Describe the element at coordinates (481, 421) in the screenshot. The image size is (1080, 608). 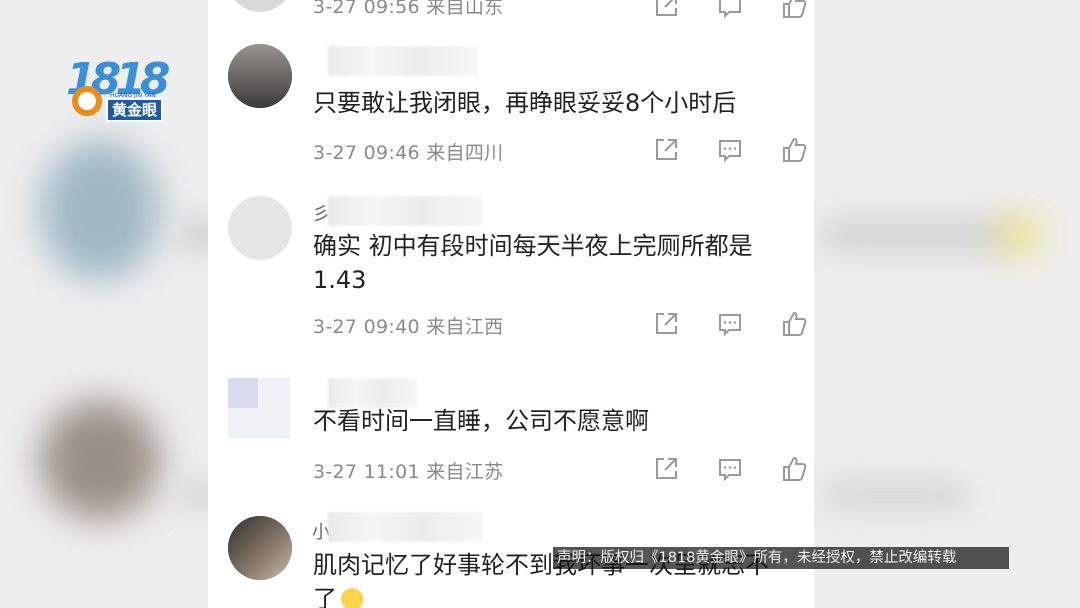
I see `comment-text: 不看时间一直睡，公司不愿意啊` at that location.